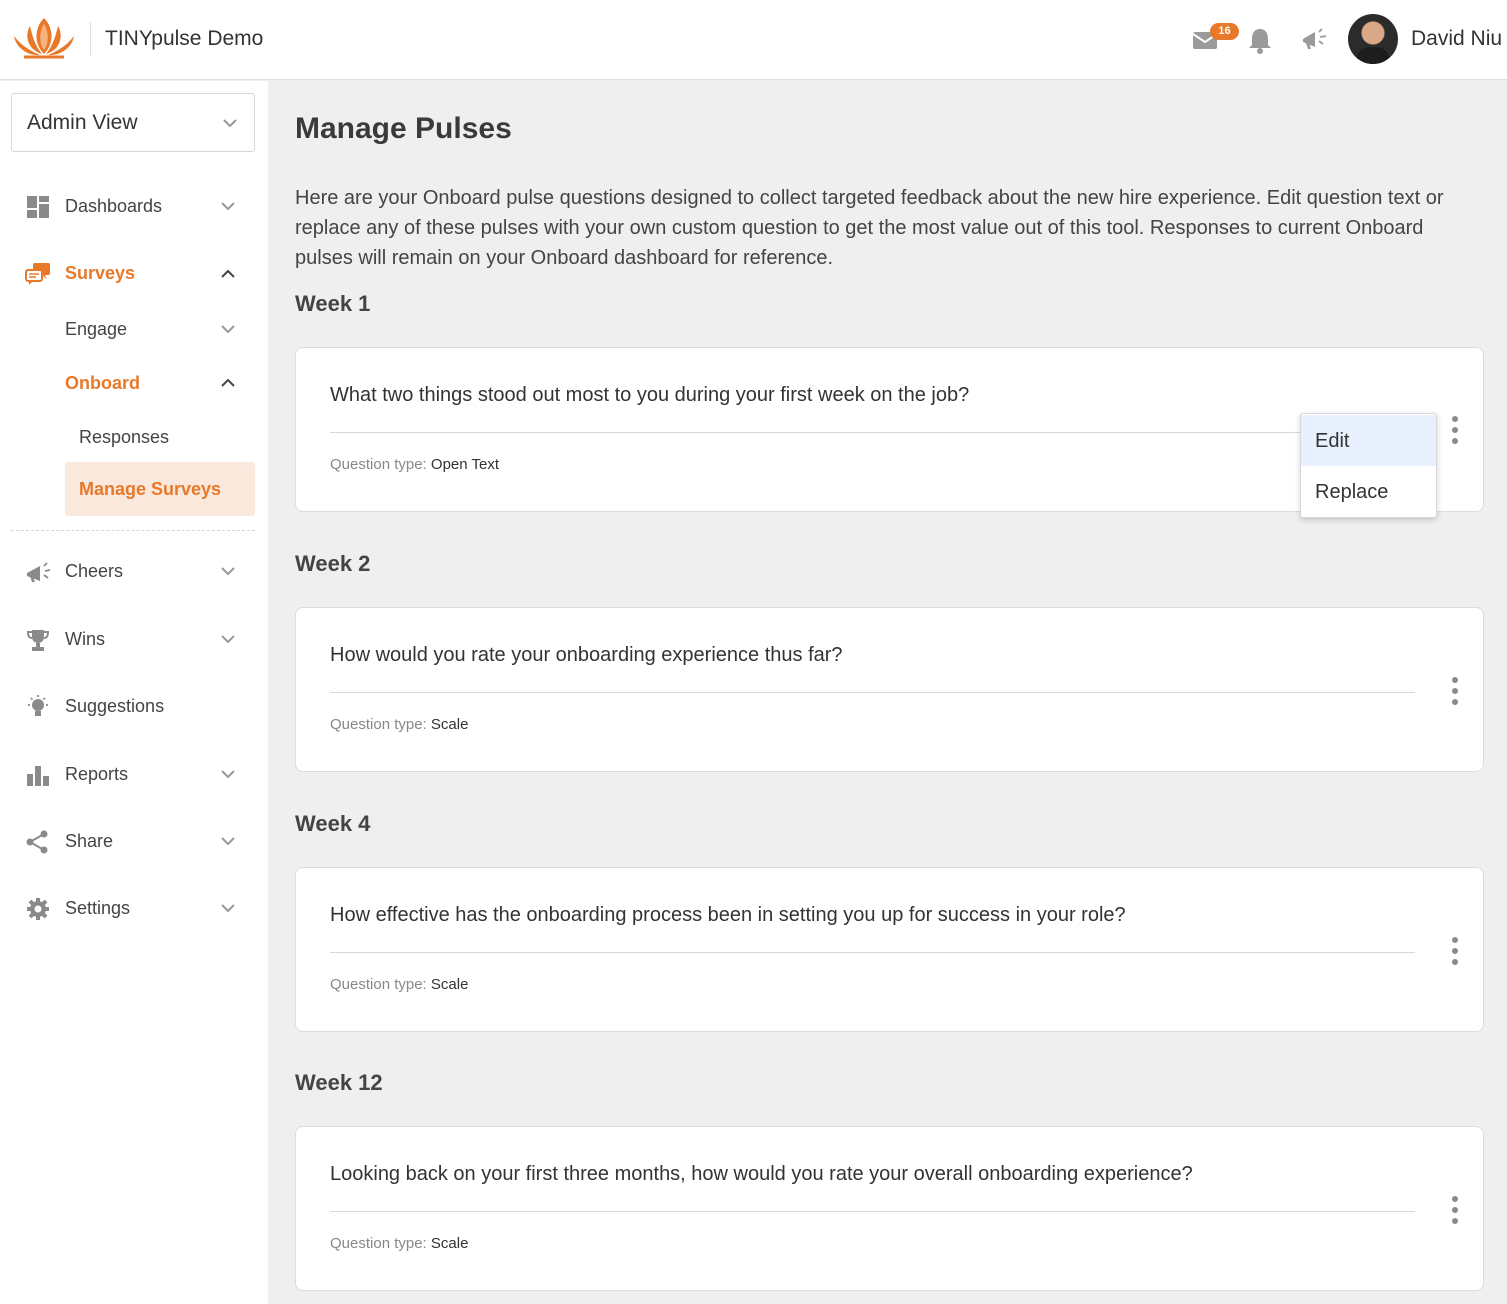  I want to click on lotus-logo-icon, so click(44, 37).